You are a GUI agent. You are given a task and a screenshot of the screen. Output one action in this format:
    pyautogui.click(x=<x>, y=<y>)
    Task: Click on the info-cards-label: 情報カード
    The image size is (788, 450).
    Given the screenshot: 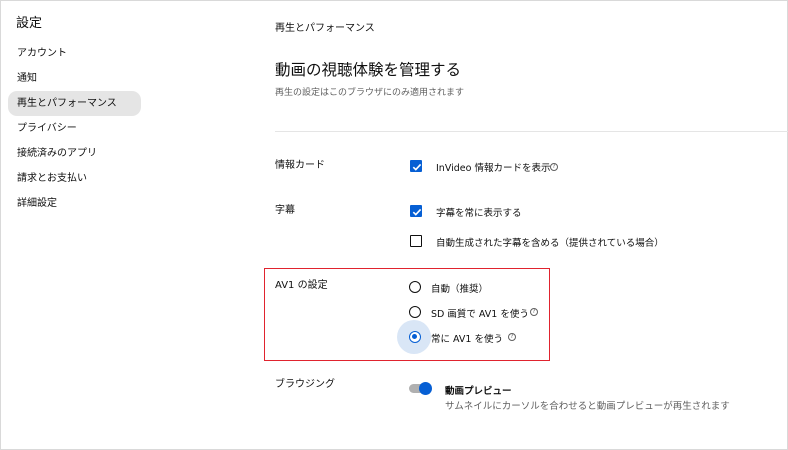 What is the action you would take?
    pyautogui.click(x=300, y=165)
    